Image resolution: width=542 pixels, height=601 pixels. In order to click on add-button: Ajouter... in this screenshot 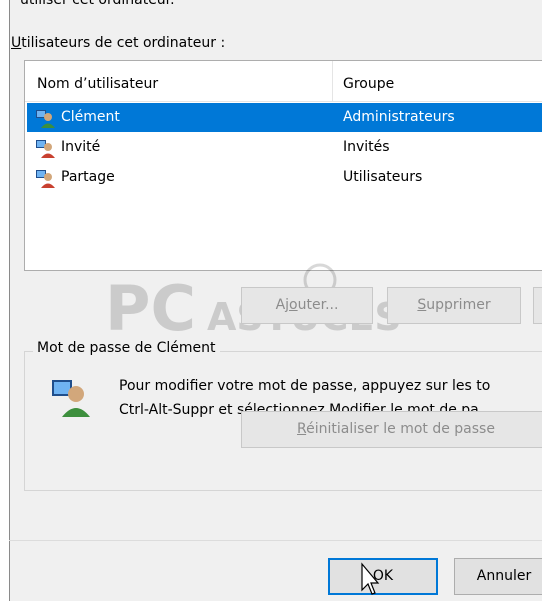, I will do `click(307, 305)`.